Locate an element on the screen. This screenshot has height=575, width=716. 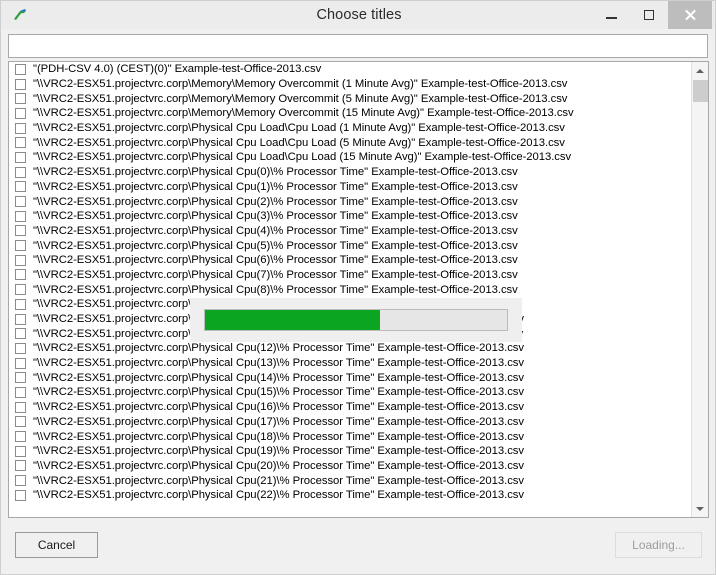
maximize-button is located at coordinates (649, 15).